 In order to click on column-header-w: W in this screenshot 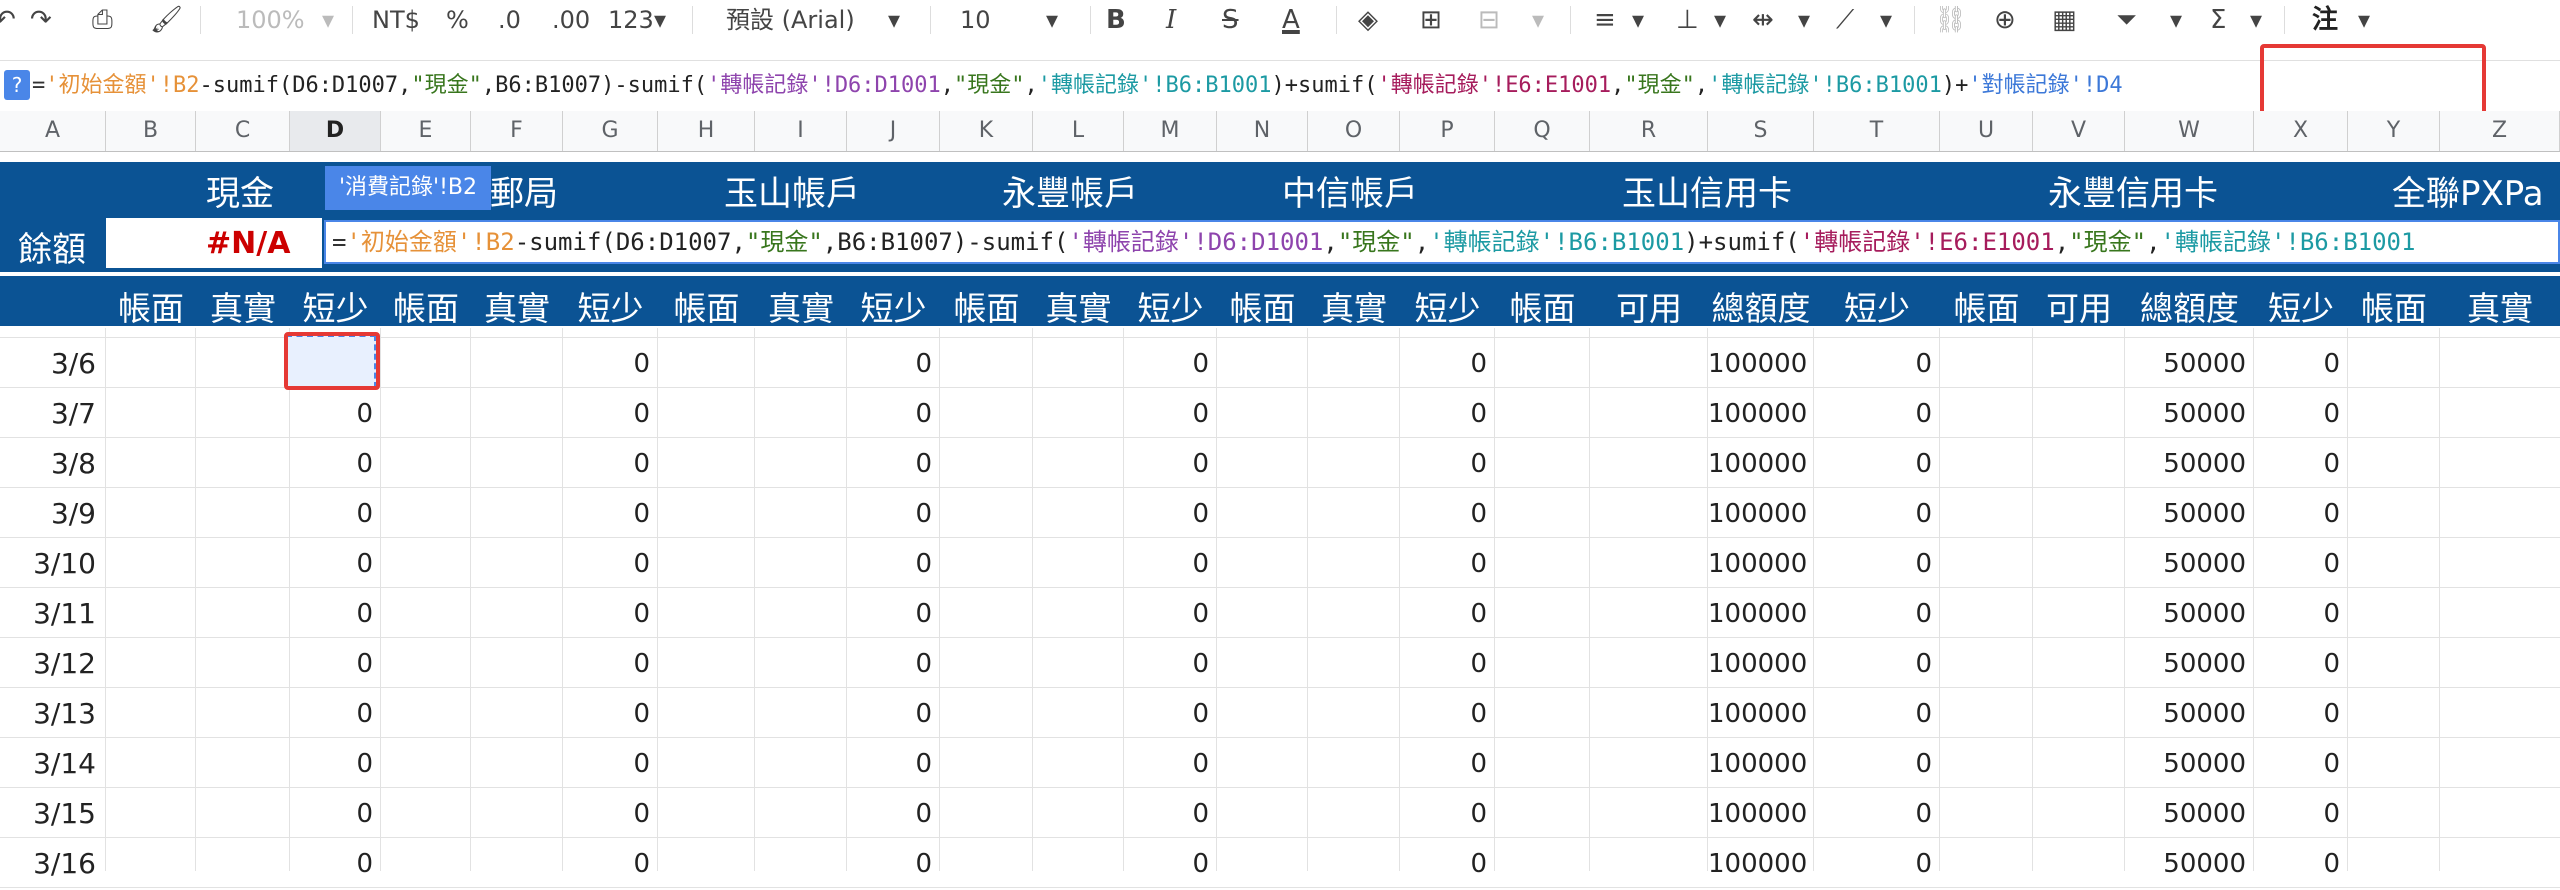, I will do `click(2189, 131)`.